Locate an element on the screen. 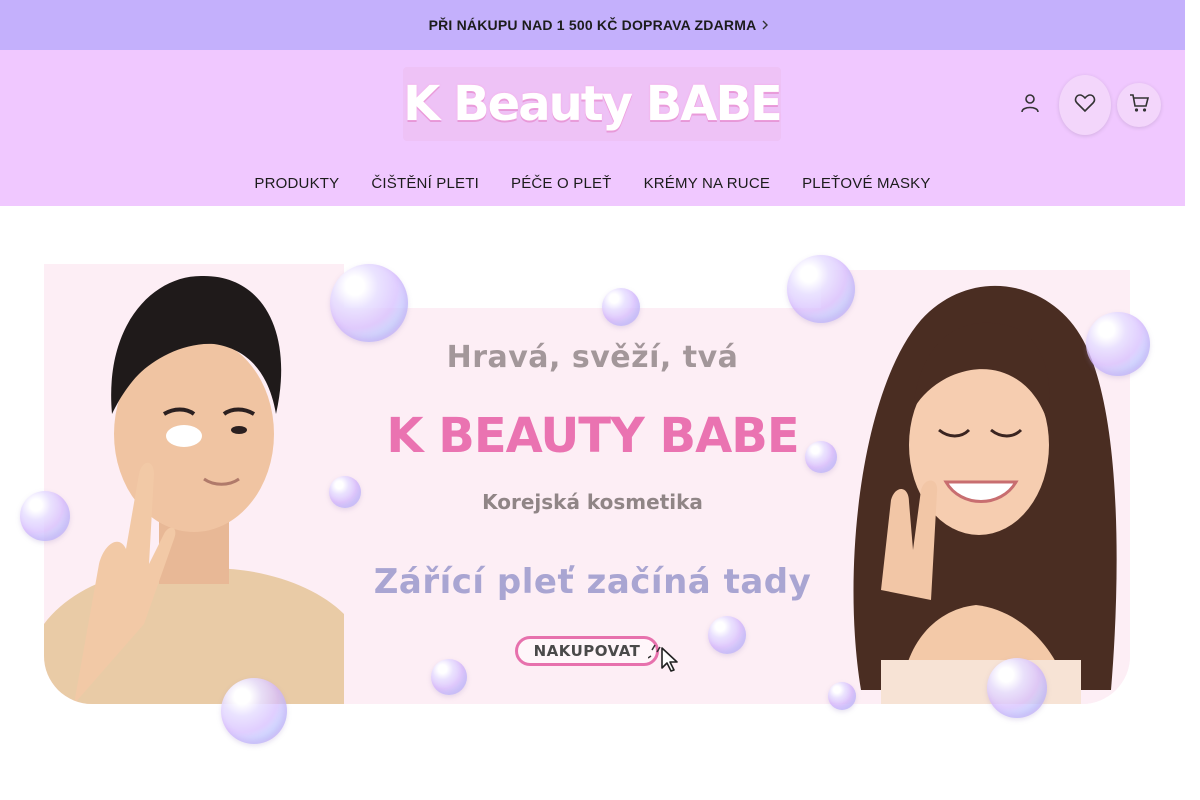  site-logo: K Beauty BABE is located at coordinates (593, 104).